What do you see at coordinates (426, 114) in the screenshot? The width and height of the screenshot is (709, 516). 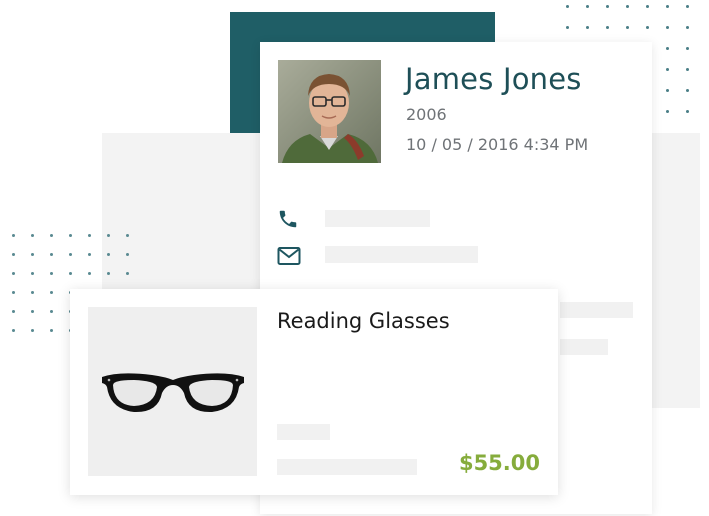 I see `profile-year: 2006` at bounding box center [426, 114].